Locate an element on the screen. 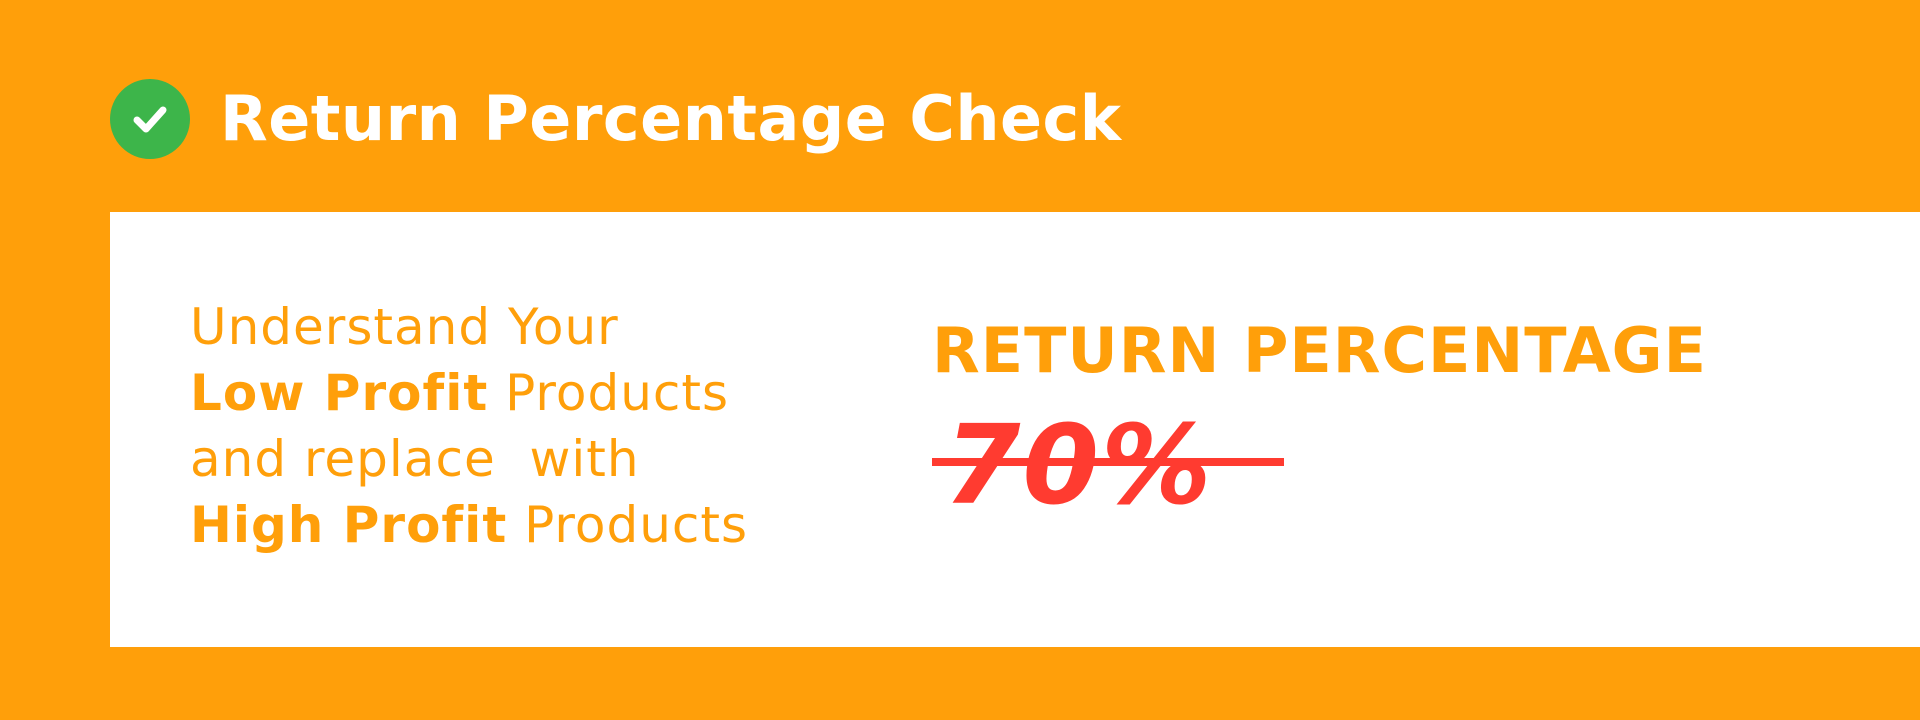 The width and height of the screenshot is (1920, 720). tagline-high-profit: High Profit is located at coordinates (349, 525).